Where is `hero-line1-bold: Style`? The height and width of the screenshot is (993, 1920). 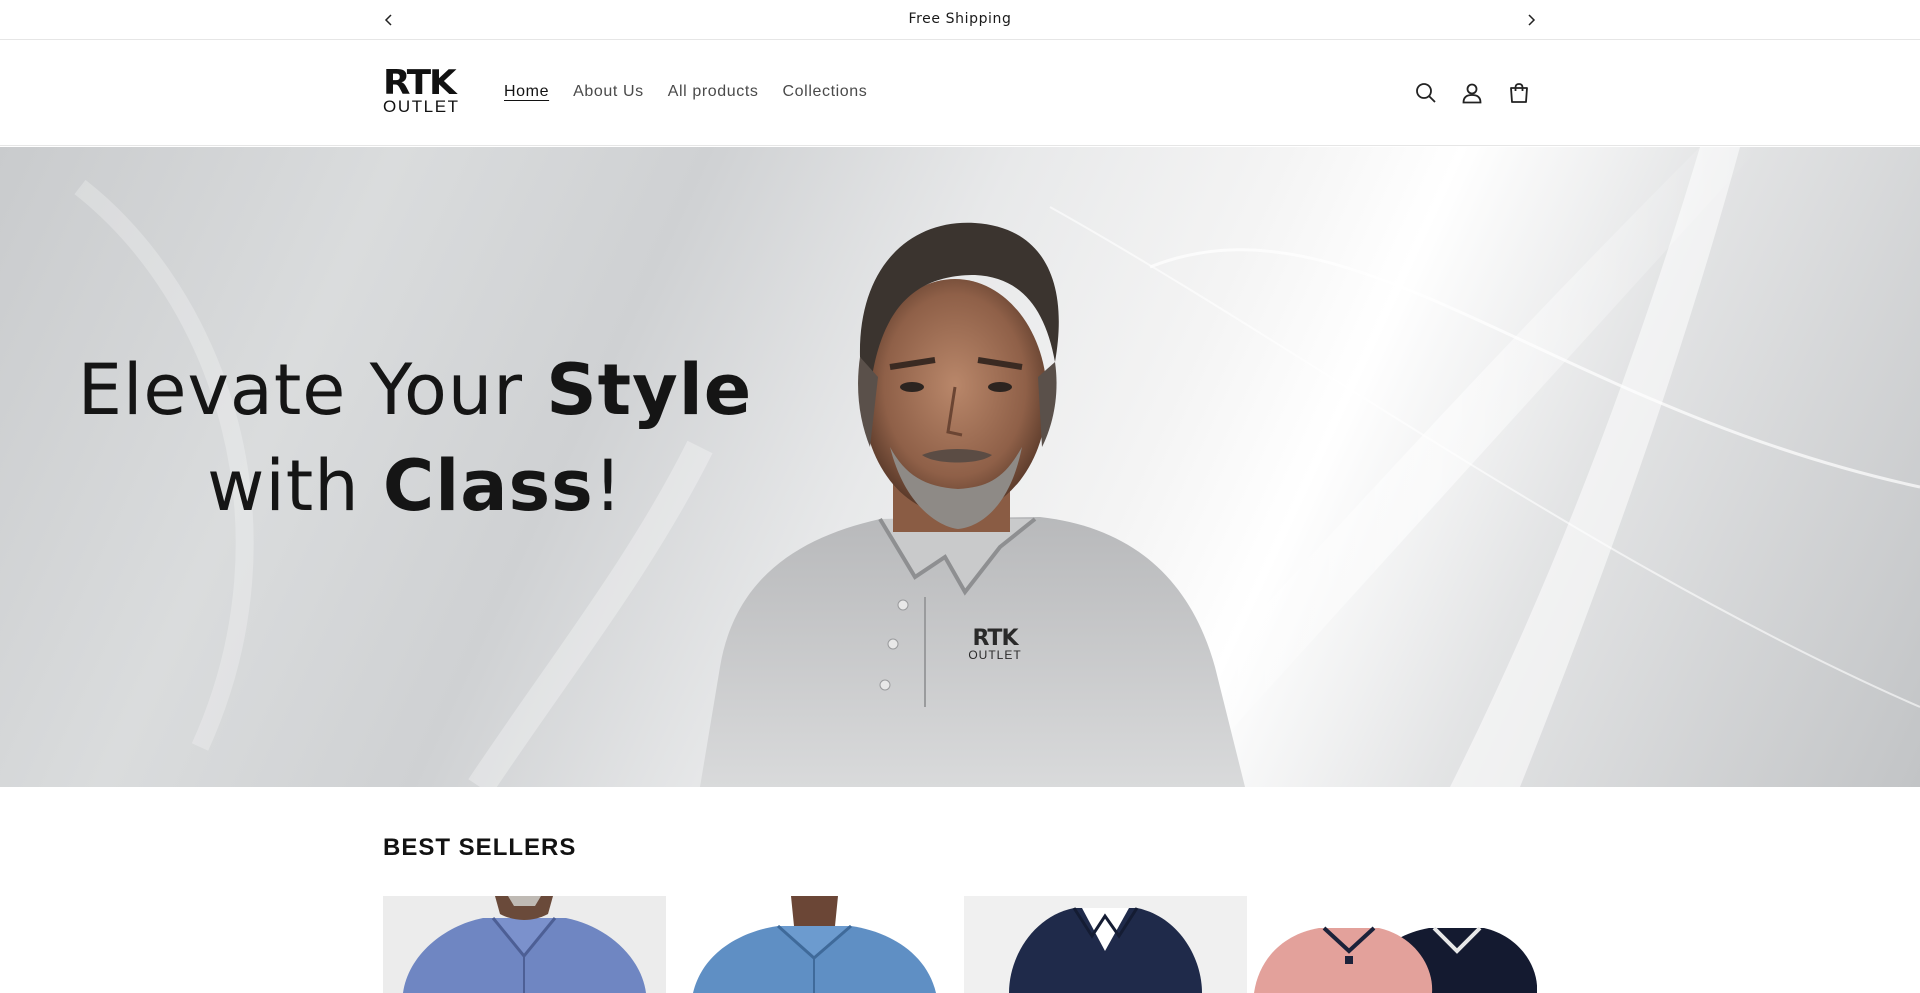 hero-line1-bold: Style is located at coordinates (649, 390).